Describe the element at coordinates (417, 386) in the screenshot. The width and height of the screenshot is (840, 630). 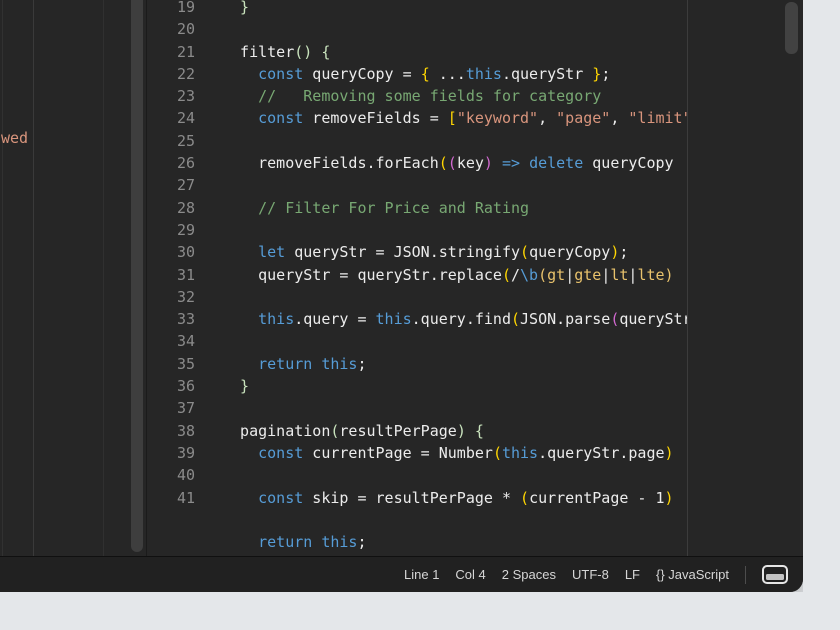
I see `code-line: 36 }` at that location.